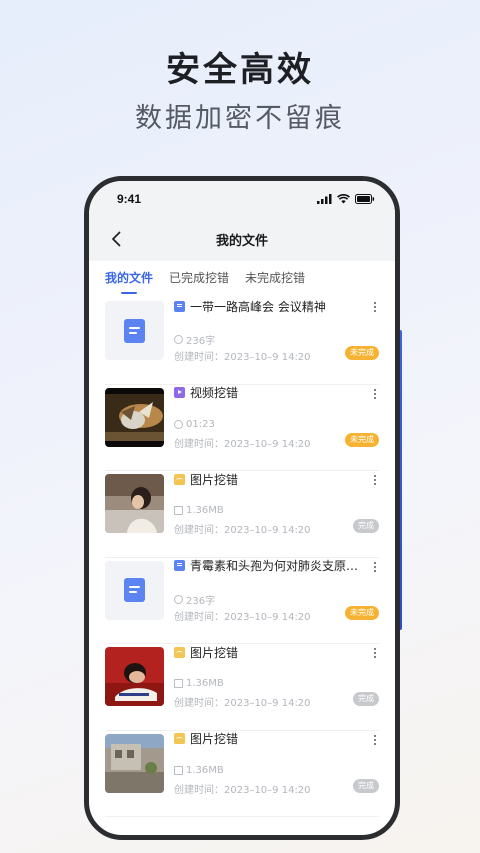 This screenshot has width=480, height=853. I want to click on signal-icon, so click(324, 199).